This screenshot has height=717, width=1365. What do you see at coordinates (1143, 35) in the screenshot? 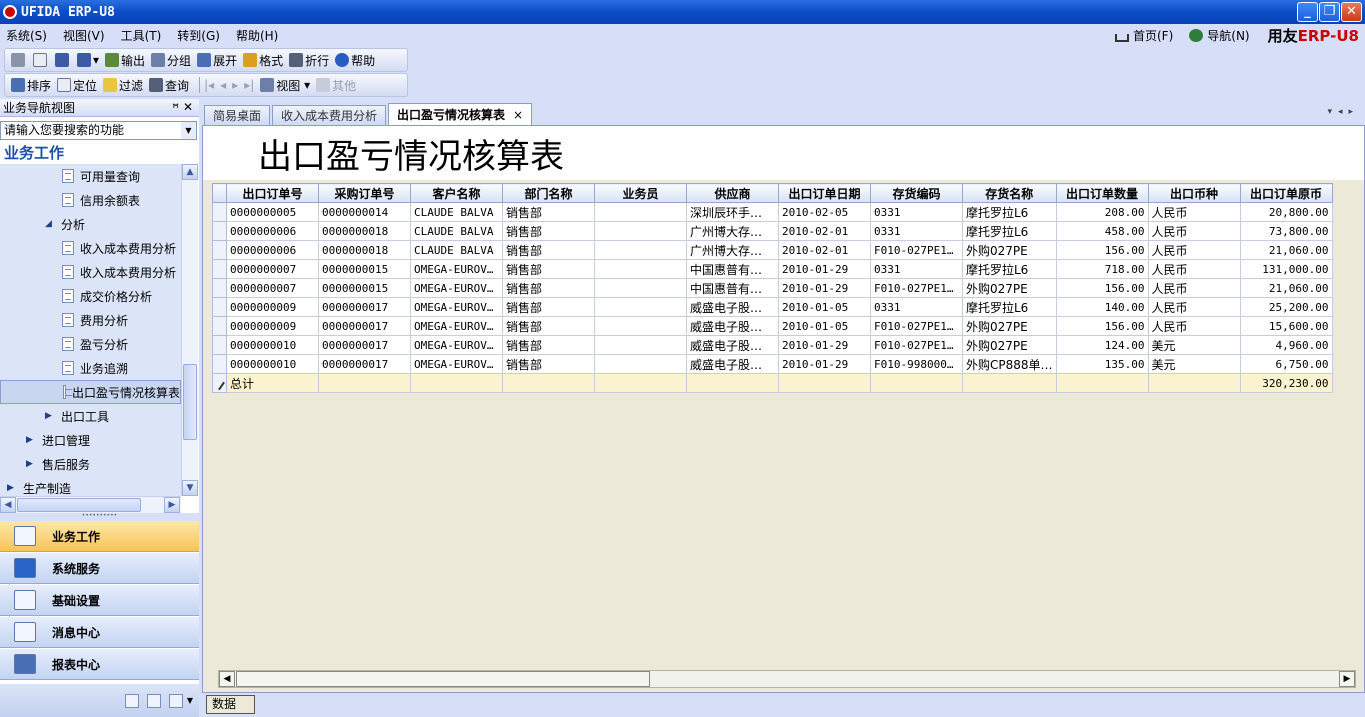
I see `home-link: 首页(F)` at bounding box center [1143, 35].